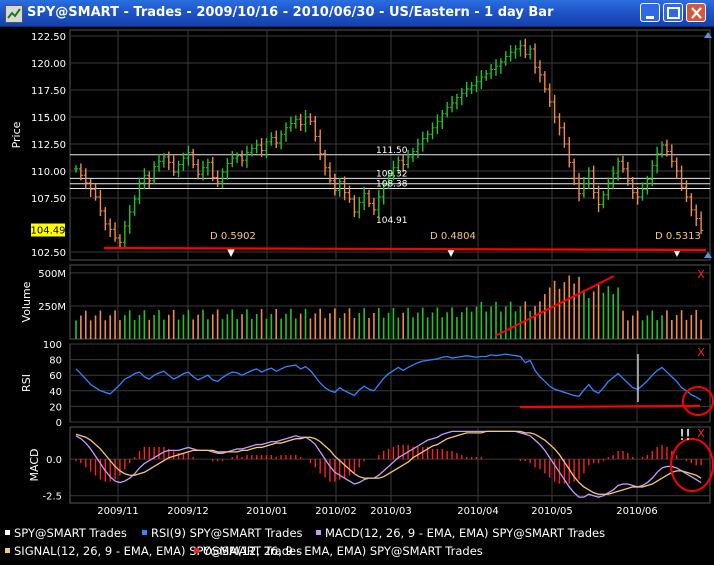  What do you see at coordinates (453, 236) in the screenshot?
I see `divergence-label: D 0.4804` at bounding box center [453, 236].